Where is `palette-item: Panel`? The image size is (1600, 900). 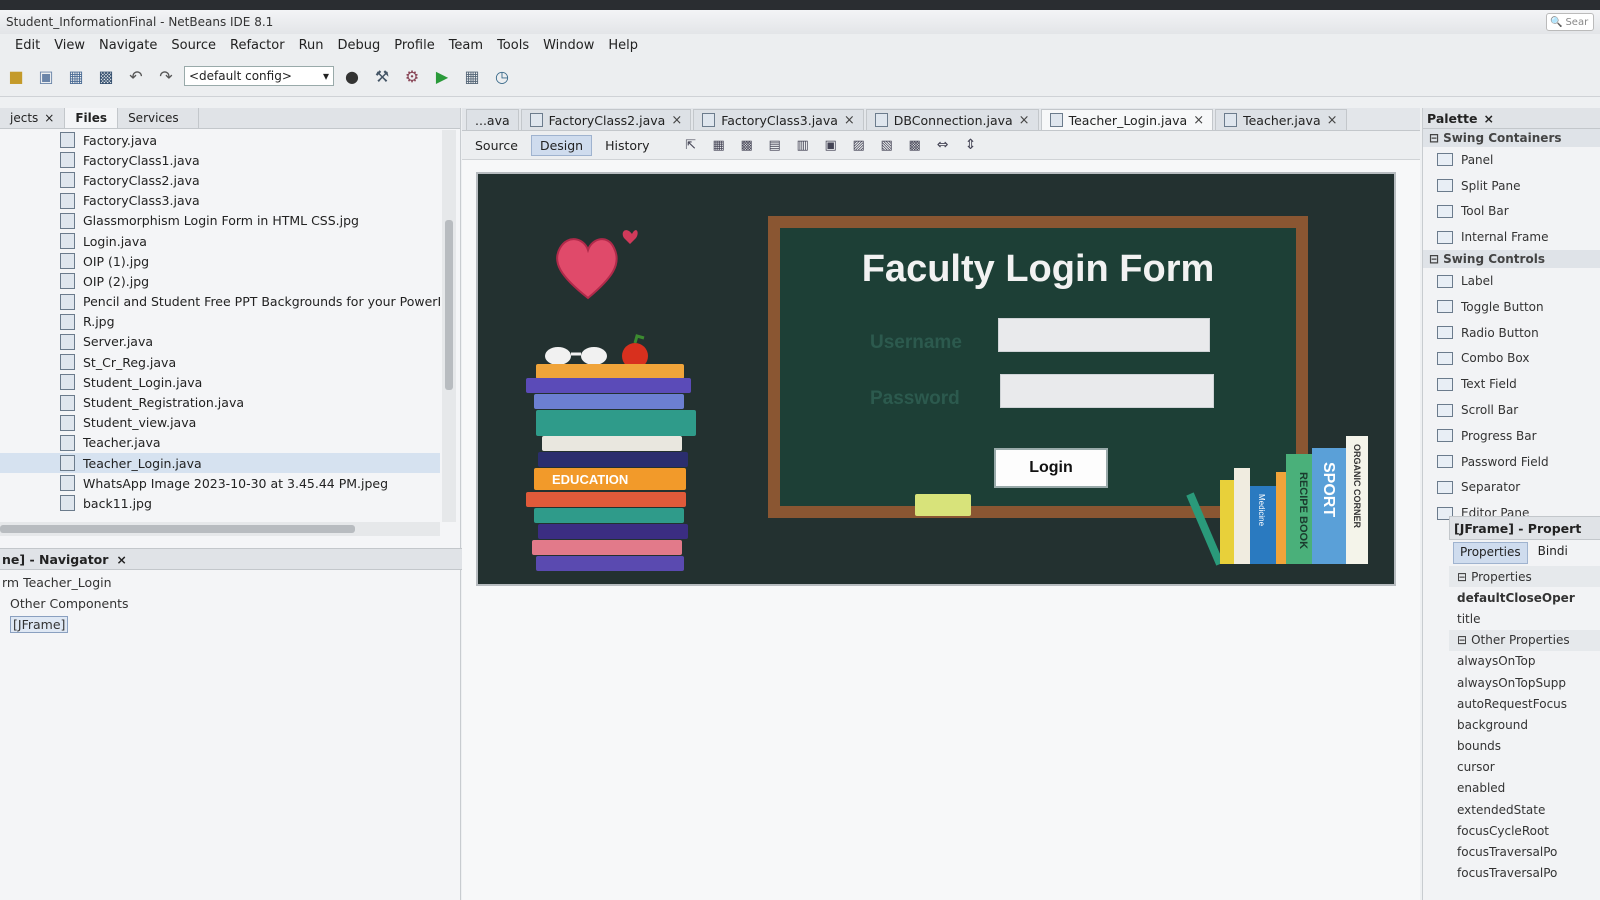
palette-item: Panel is located at coordinates (1511, 160).